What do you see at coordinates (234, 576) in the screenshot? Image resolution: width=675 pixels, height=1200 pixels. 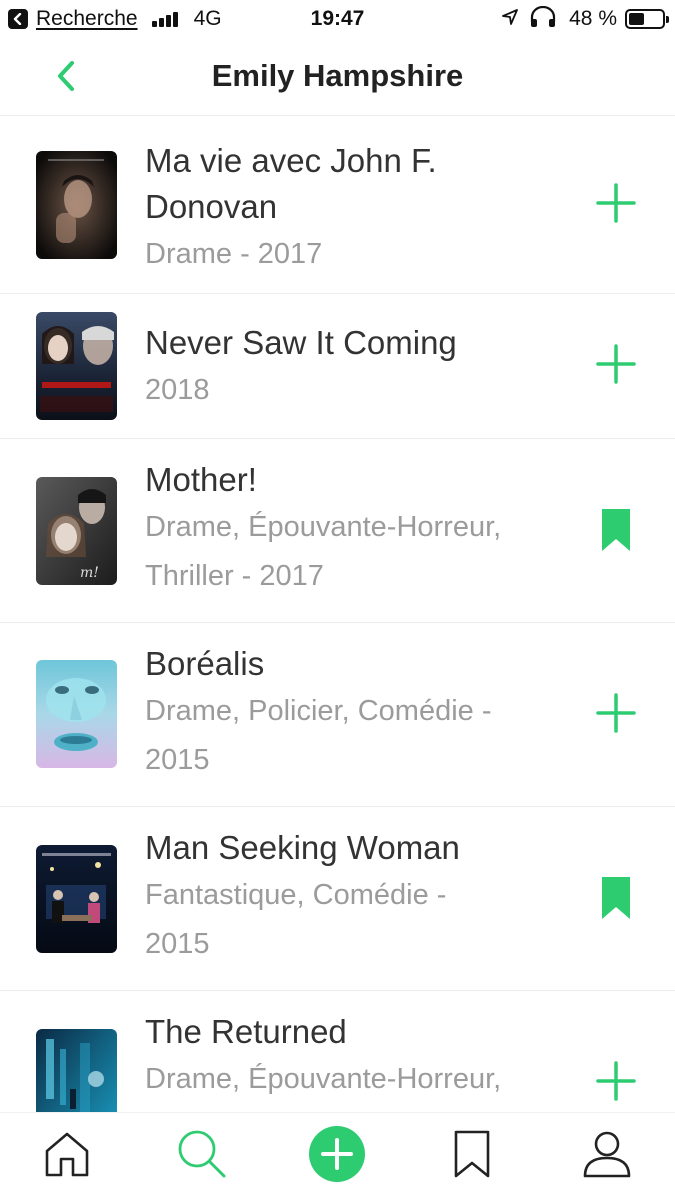 I see `item-subtitle-line-2: Thriller - 2017` at bounding box center [234, 576].